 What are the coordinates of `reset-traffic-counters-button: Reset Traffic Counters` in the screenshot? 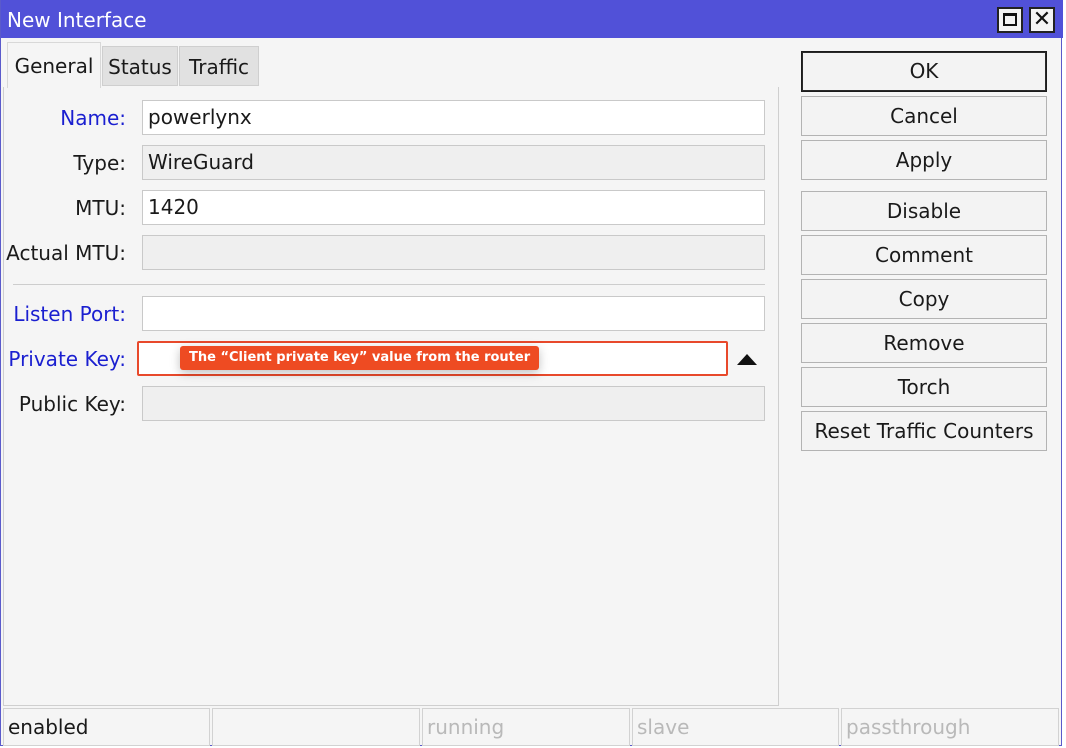 It's located at (924, 431).